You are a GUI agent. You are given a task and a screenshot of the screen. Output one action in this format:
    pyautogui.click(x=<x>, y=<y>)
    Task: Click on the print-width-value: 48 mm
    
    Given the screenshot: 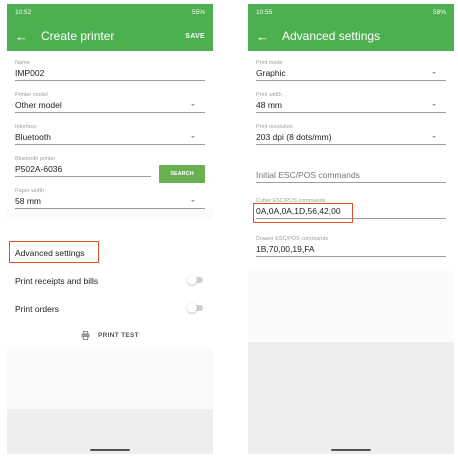 What is the action you would take?
    pyautogui.click(x=269, y=105)
    